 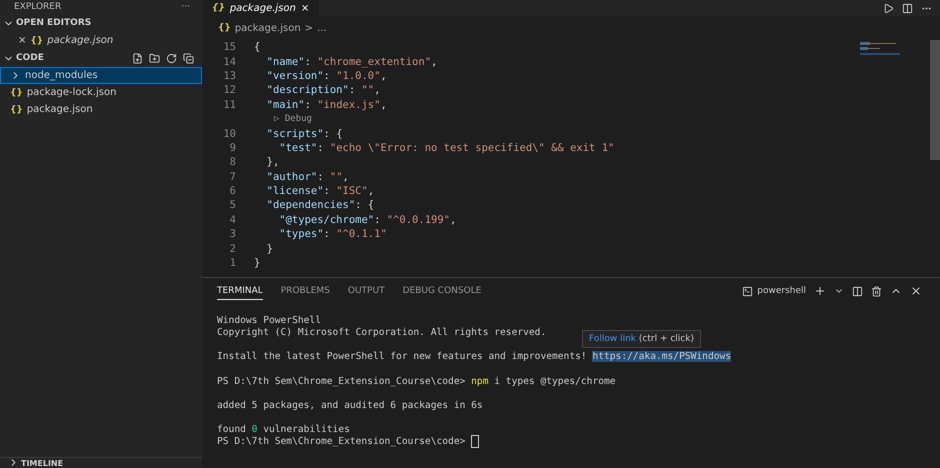 I want to click on panel-tab: OUTPUT, so click(x=366, y=291).